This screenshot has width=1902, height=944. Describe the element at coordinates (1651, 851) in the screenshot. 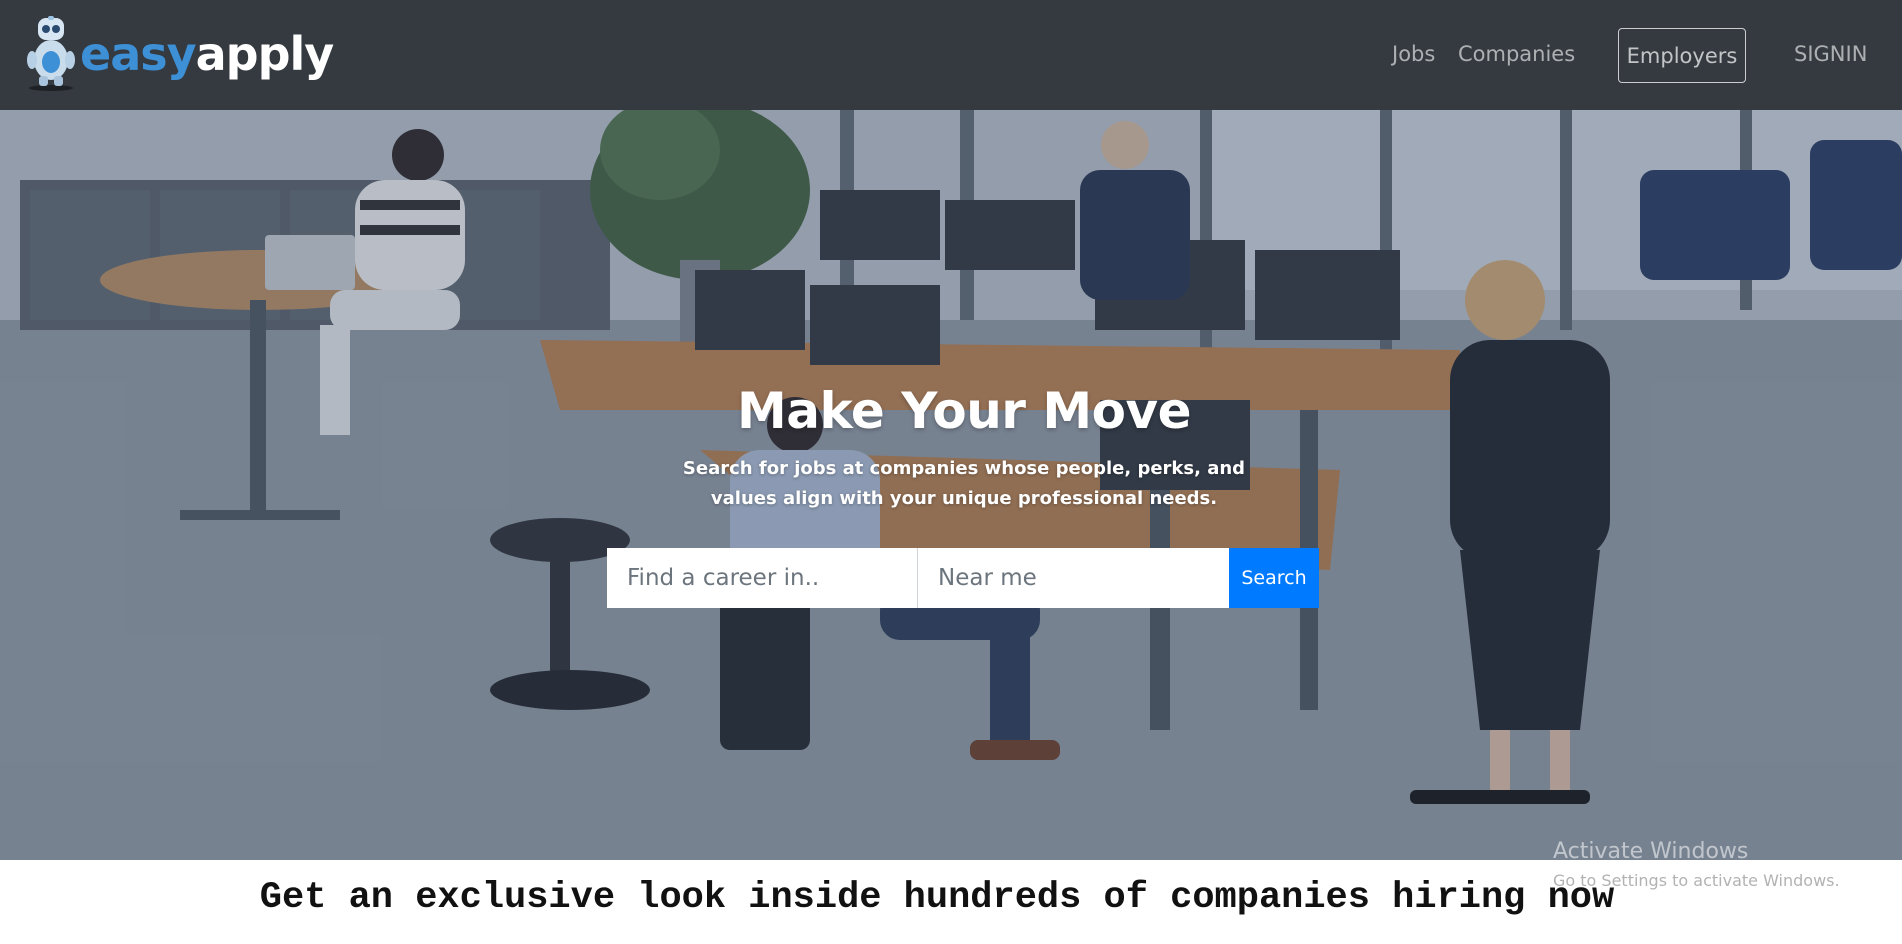

I see `activate-windows-title: Activate Windows` at that location.